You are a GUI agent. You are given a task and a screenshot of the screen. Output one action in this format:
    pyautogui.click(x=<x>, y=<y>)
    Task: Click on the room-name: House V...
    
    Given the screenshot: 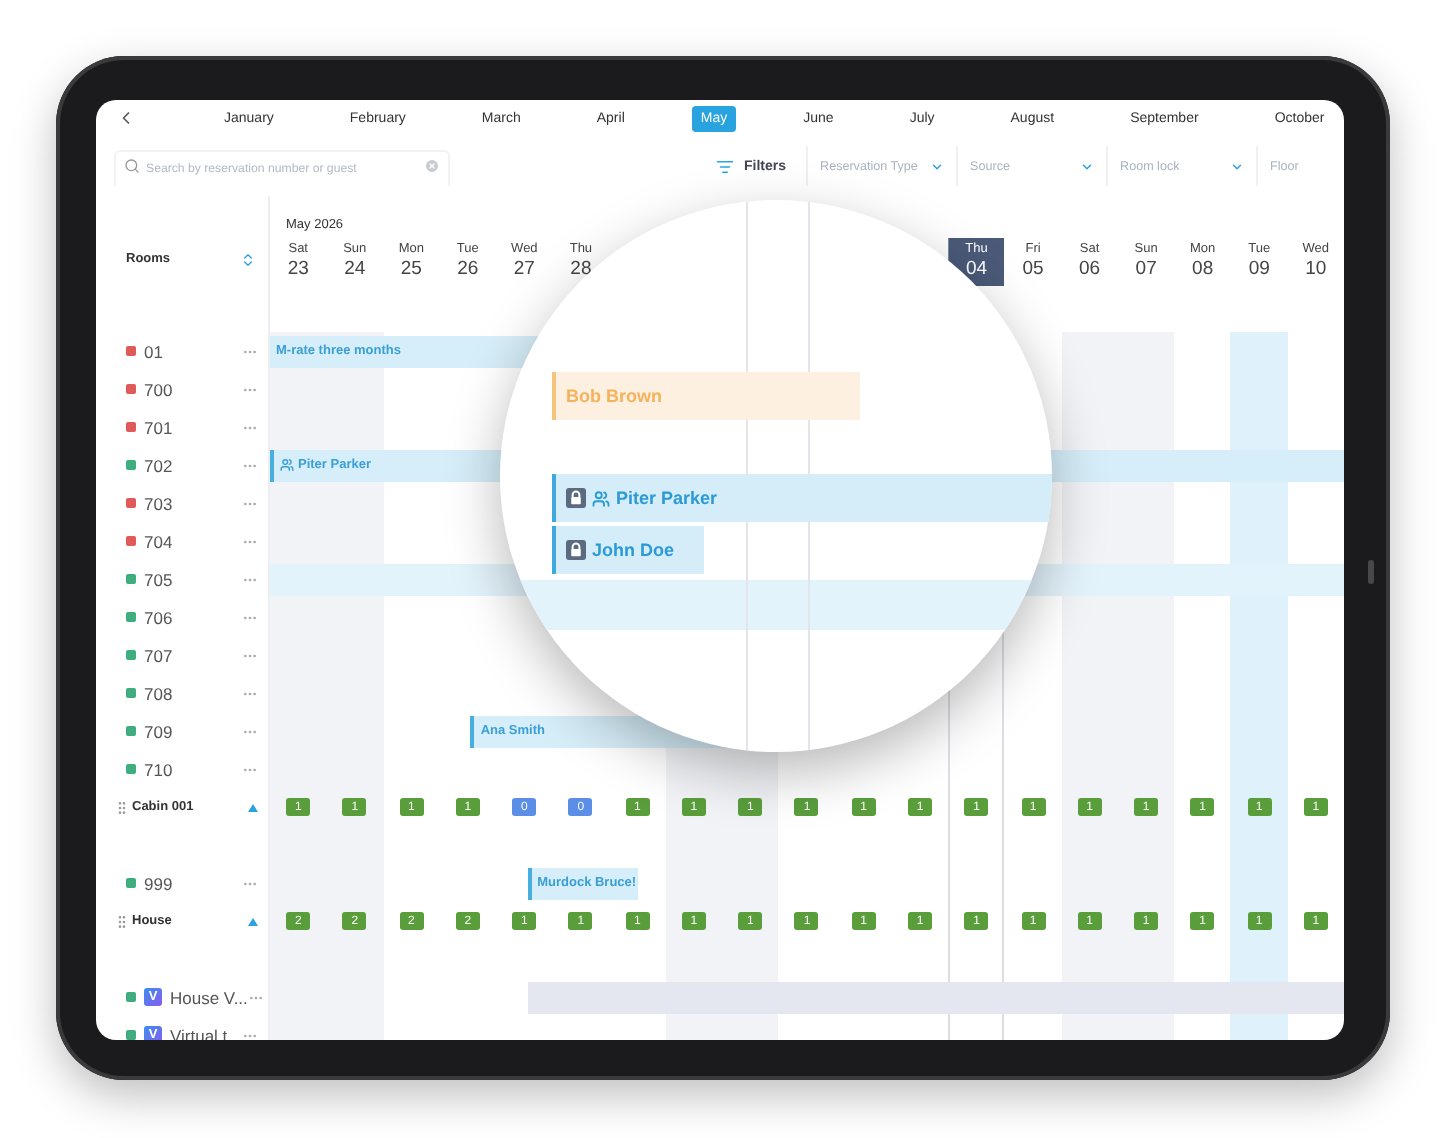 What is the action you would take?
    pyautogui.click(x=209, y=997)
    